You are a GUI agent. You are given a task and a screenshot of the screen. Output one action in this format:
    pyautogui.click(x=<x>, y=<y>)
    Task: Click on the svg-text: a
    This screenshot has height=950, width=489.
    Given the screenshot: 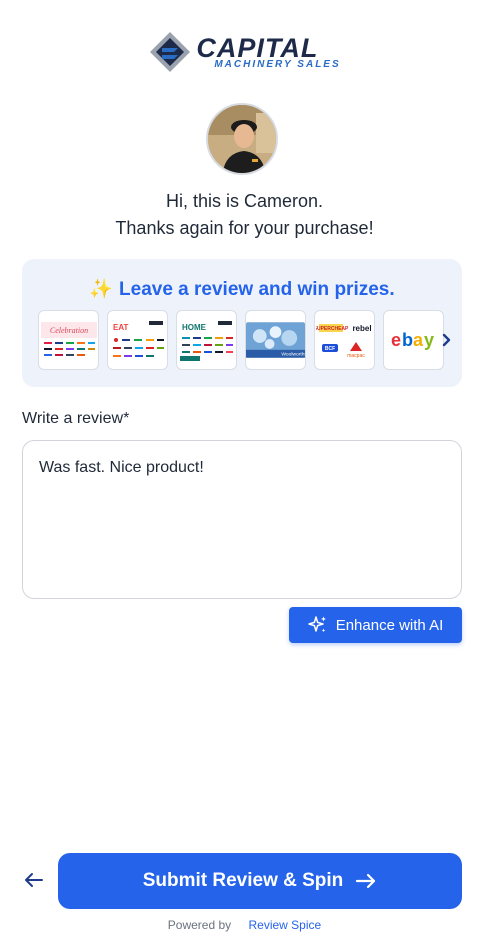 What is the action you would take?
    pyautogui.click(x=418, y=340)
    